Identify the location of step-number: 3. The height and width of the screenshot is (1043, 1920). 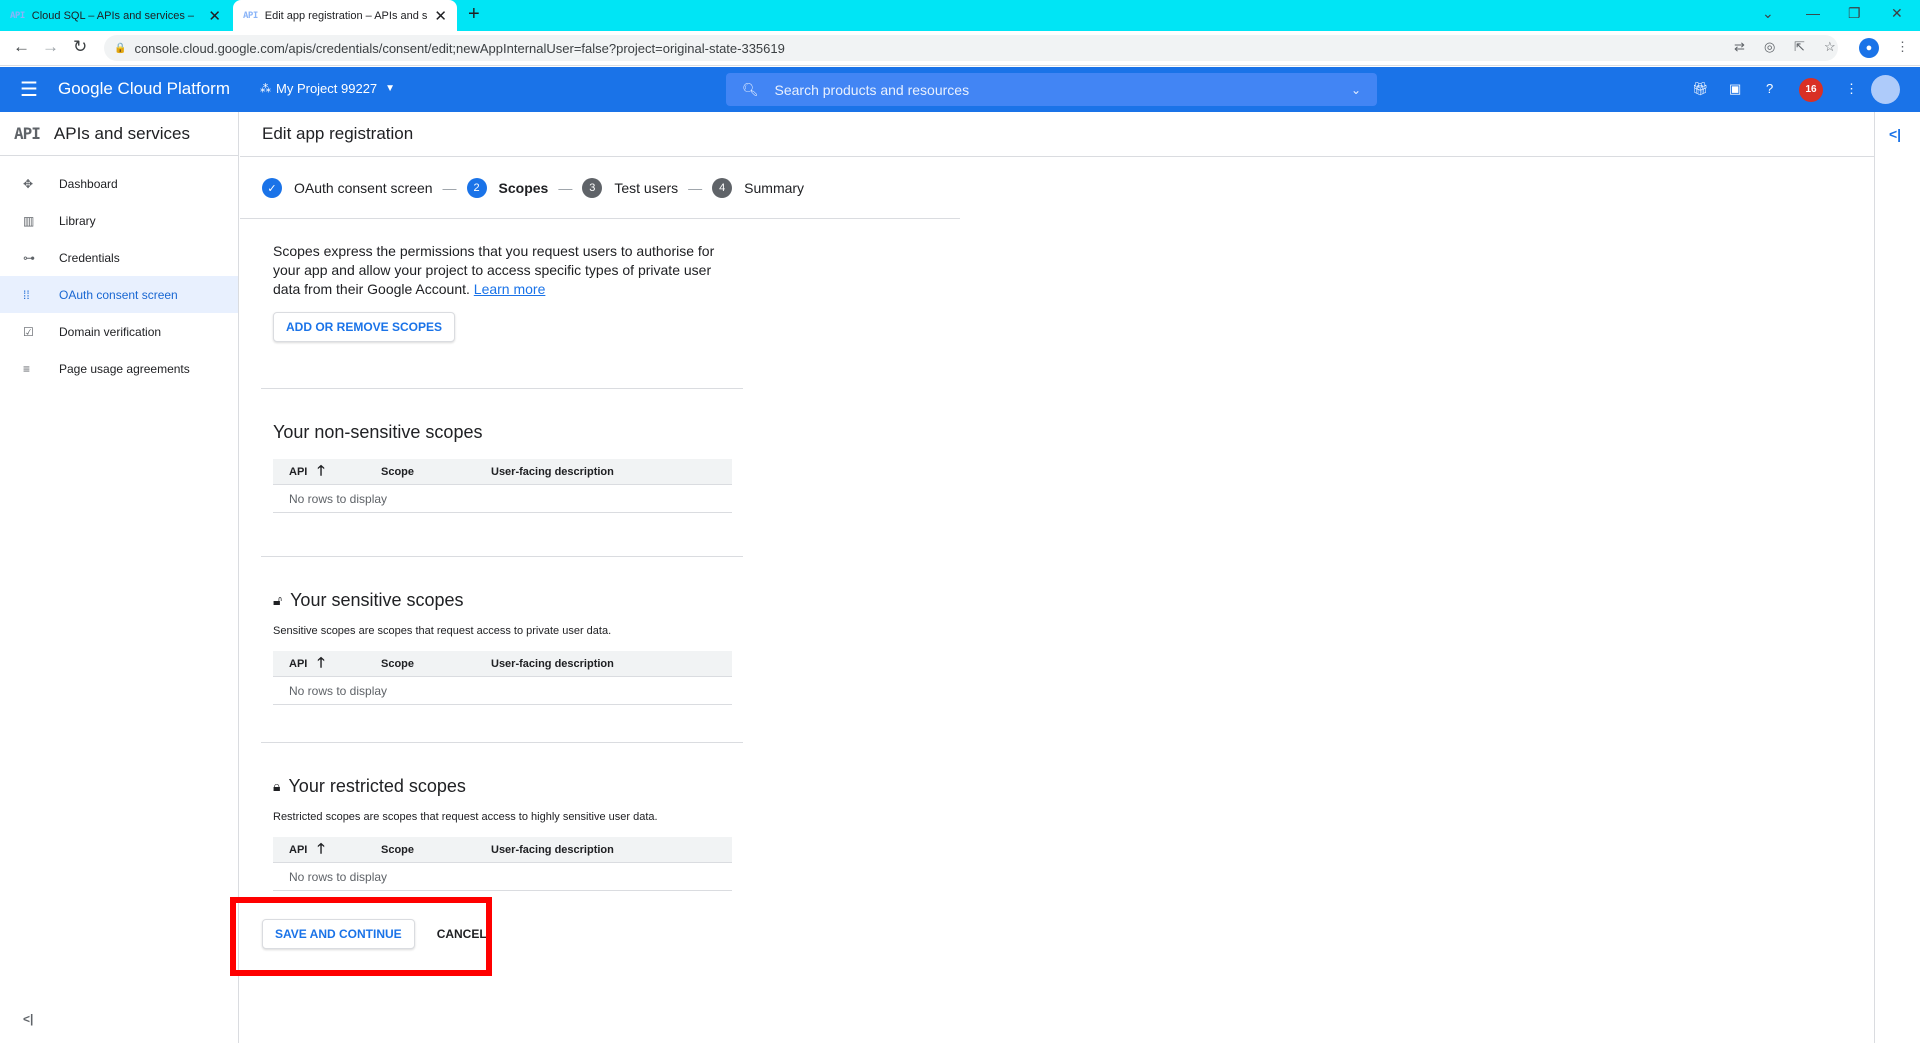
(592, 188).